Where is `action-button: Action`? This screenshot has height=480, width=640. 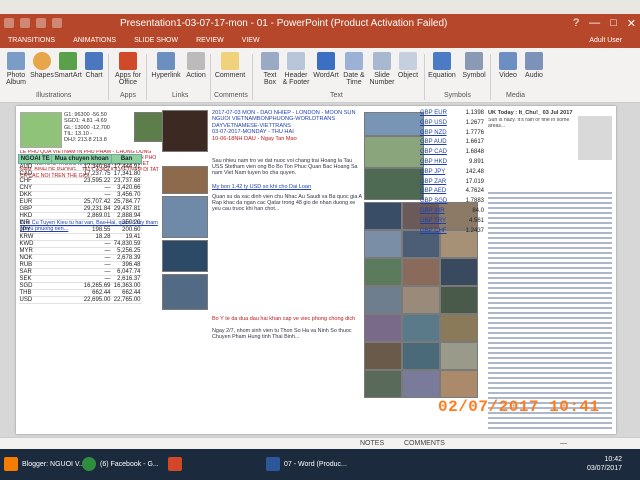 action-button: Action is located at coordinates (196, 65).